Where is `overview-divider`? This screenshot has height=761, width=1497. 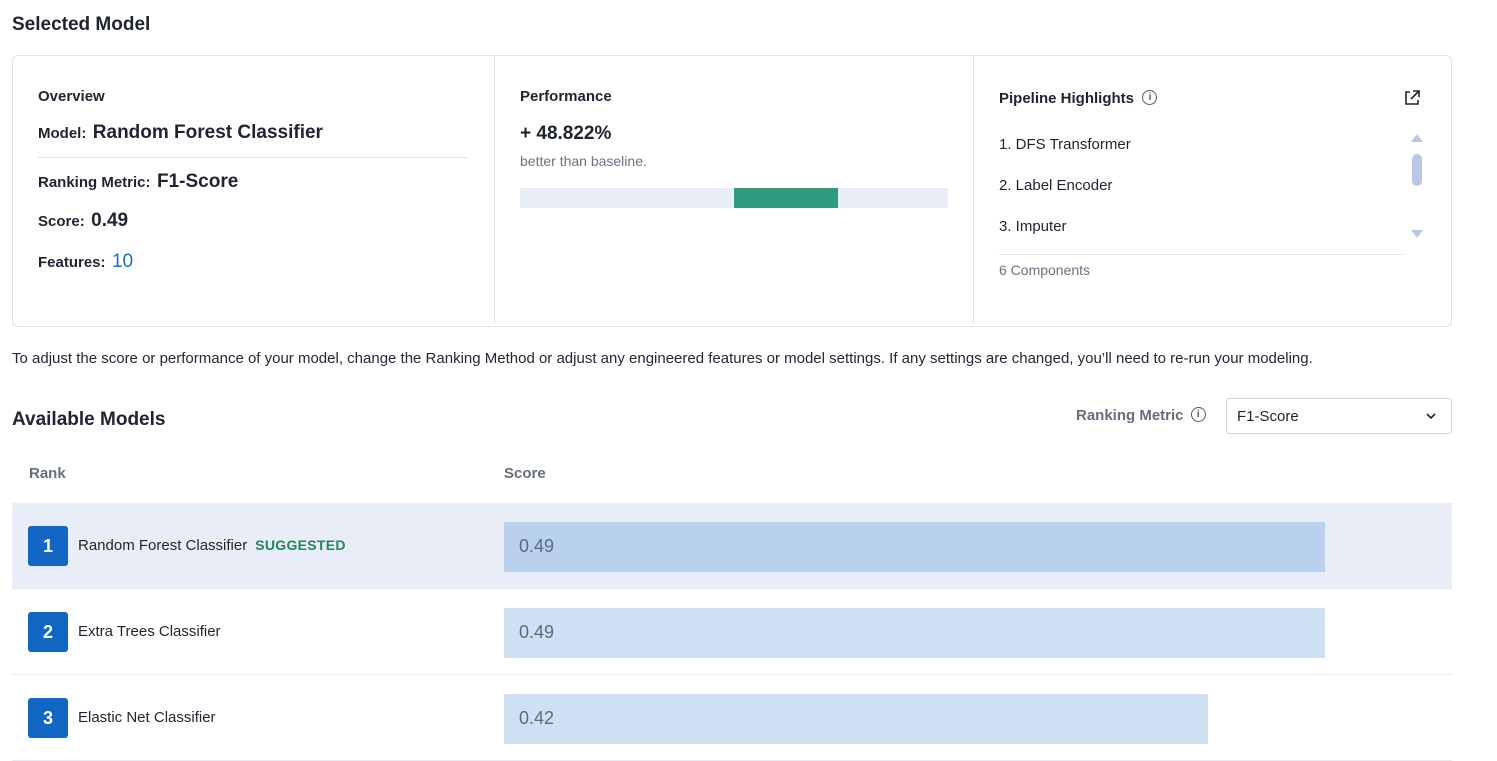 overview-divider is located at coordinates (253, 157).